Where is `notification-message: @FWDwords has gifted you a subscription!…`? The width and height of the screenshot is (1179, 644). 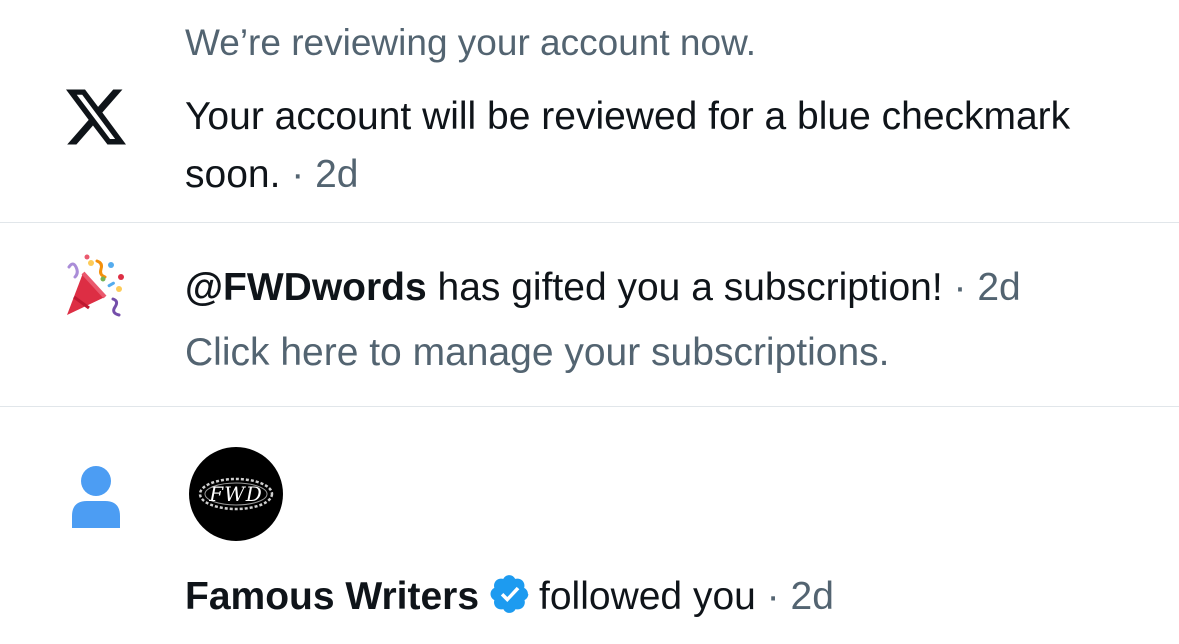
notification-message: @FWDwords has gifted you a subscription!… is located at coordinates (667, 288).